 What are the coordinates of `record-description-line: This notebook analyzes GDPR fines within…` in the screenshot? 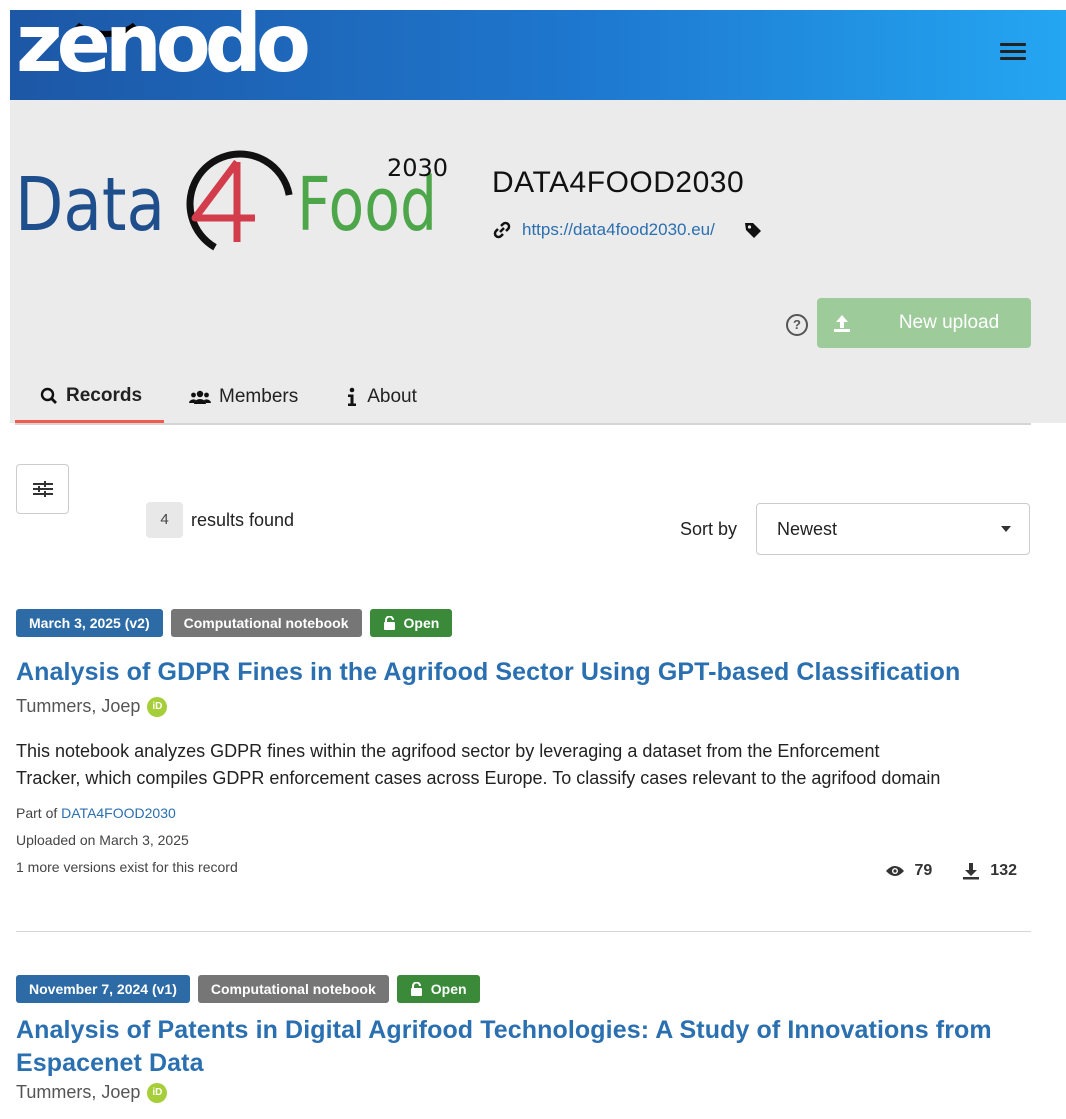 It's located at (448, 751).